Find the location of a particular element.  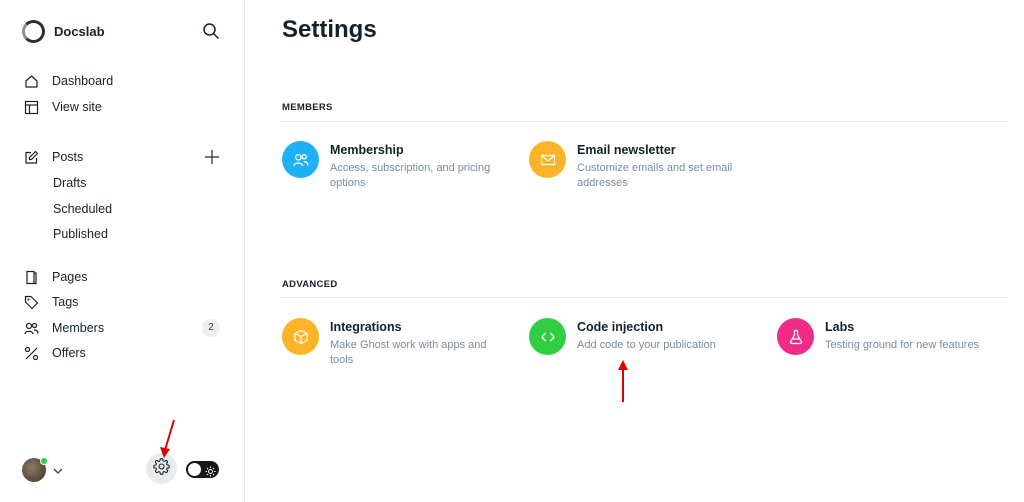

nav-tags-label: Tags is located at coordinates (65, 302).